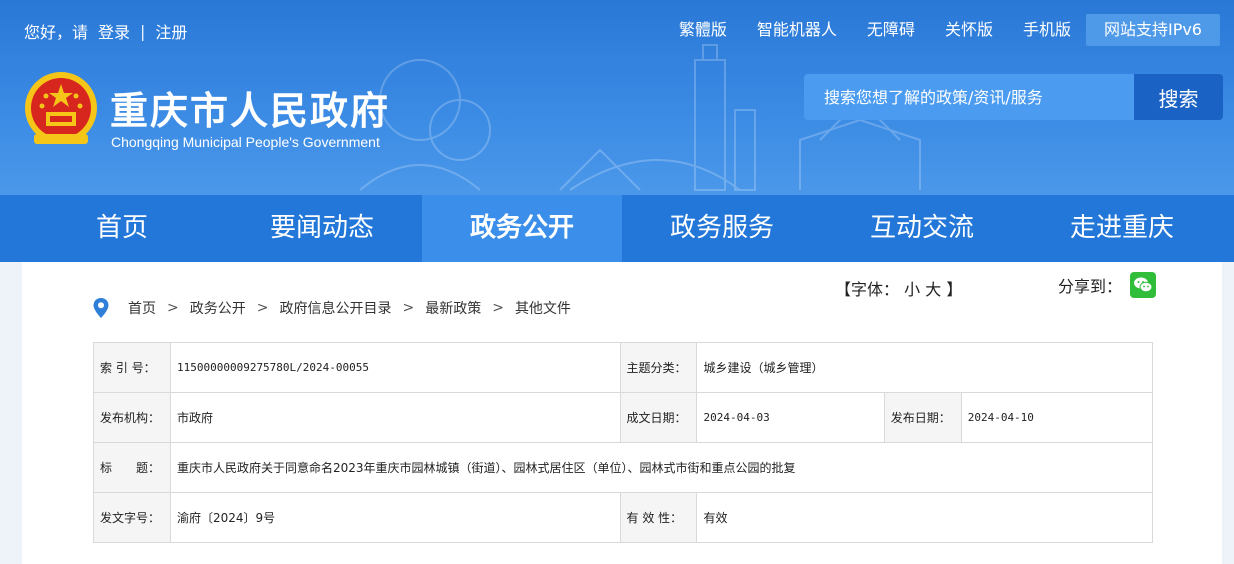 The width and height of the screenshot is (1234, 564). I want to click on nav-item-gov-affairs-open: 政务公开, so click(522, 228).